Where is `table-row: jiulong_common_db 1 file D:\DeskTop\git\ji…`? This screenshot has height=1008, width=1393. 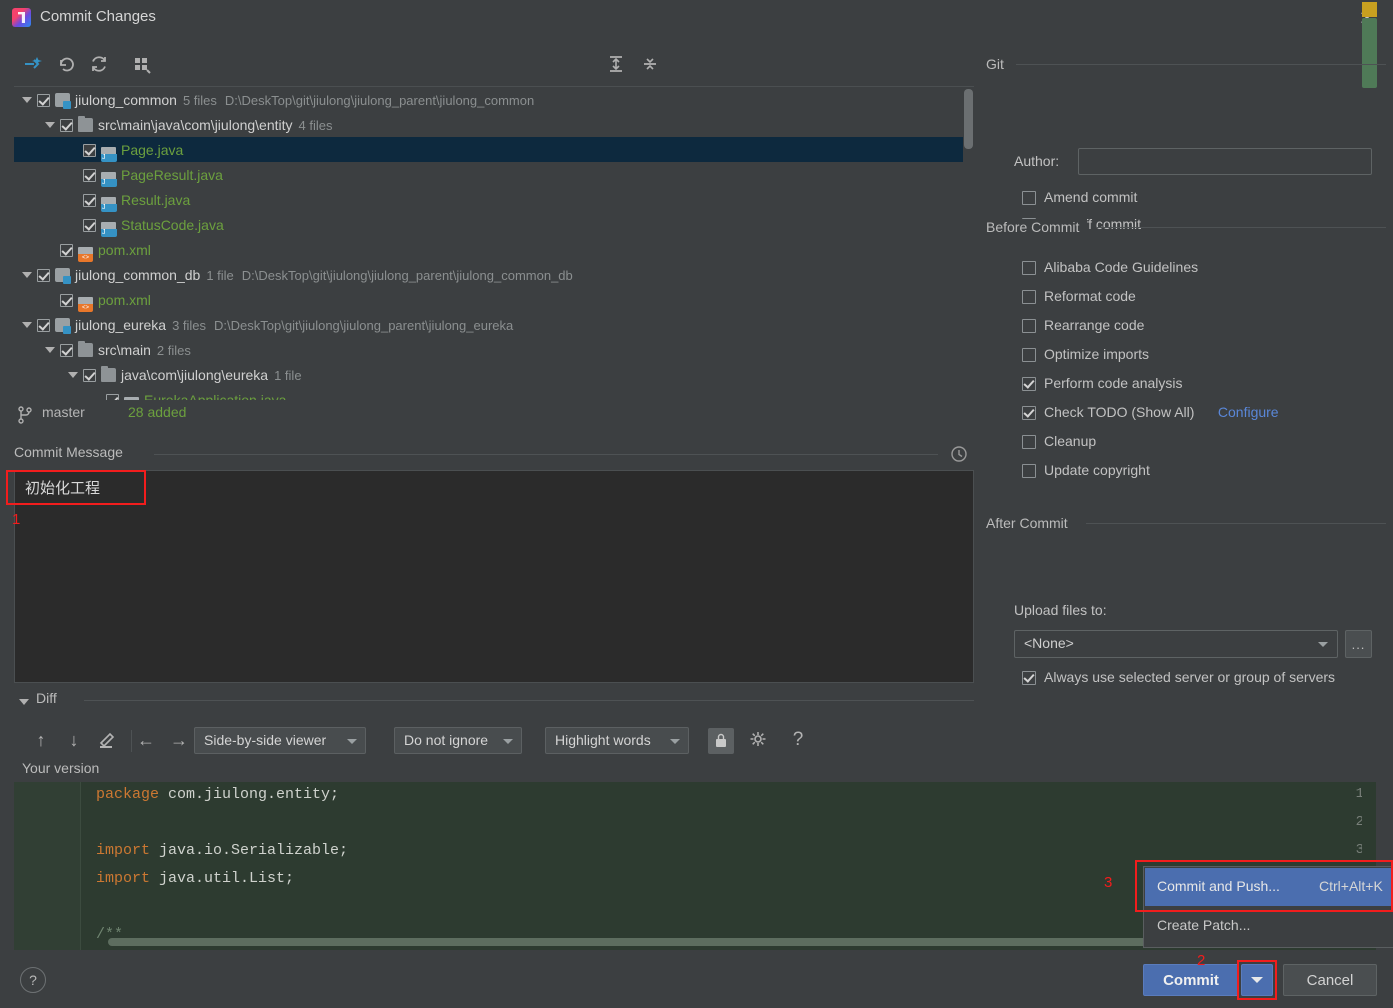
table-row: jiulong_common_db 1 file D:\DeskTop\git\ji… is located at coordinates (494, 274).